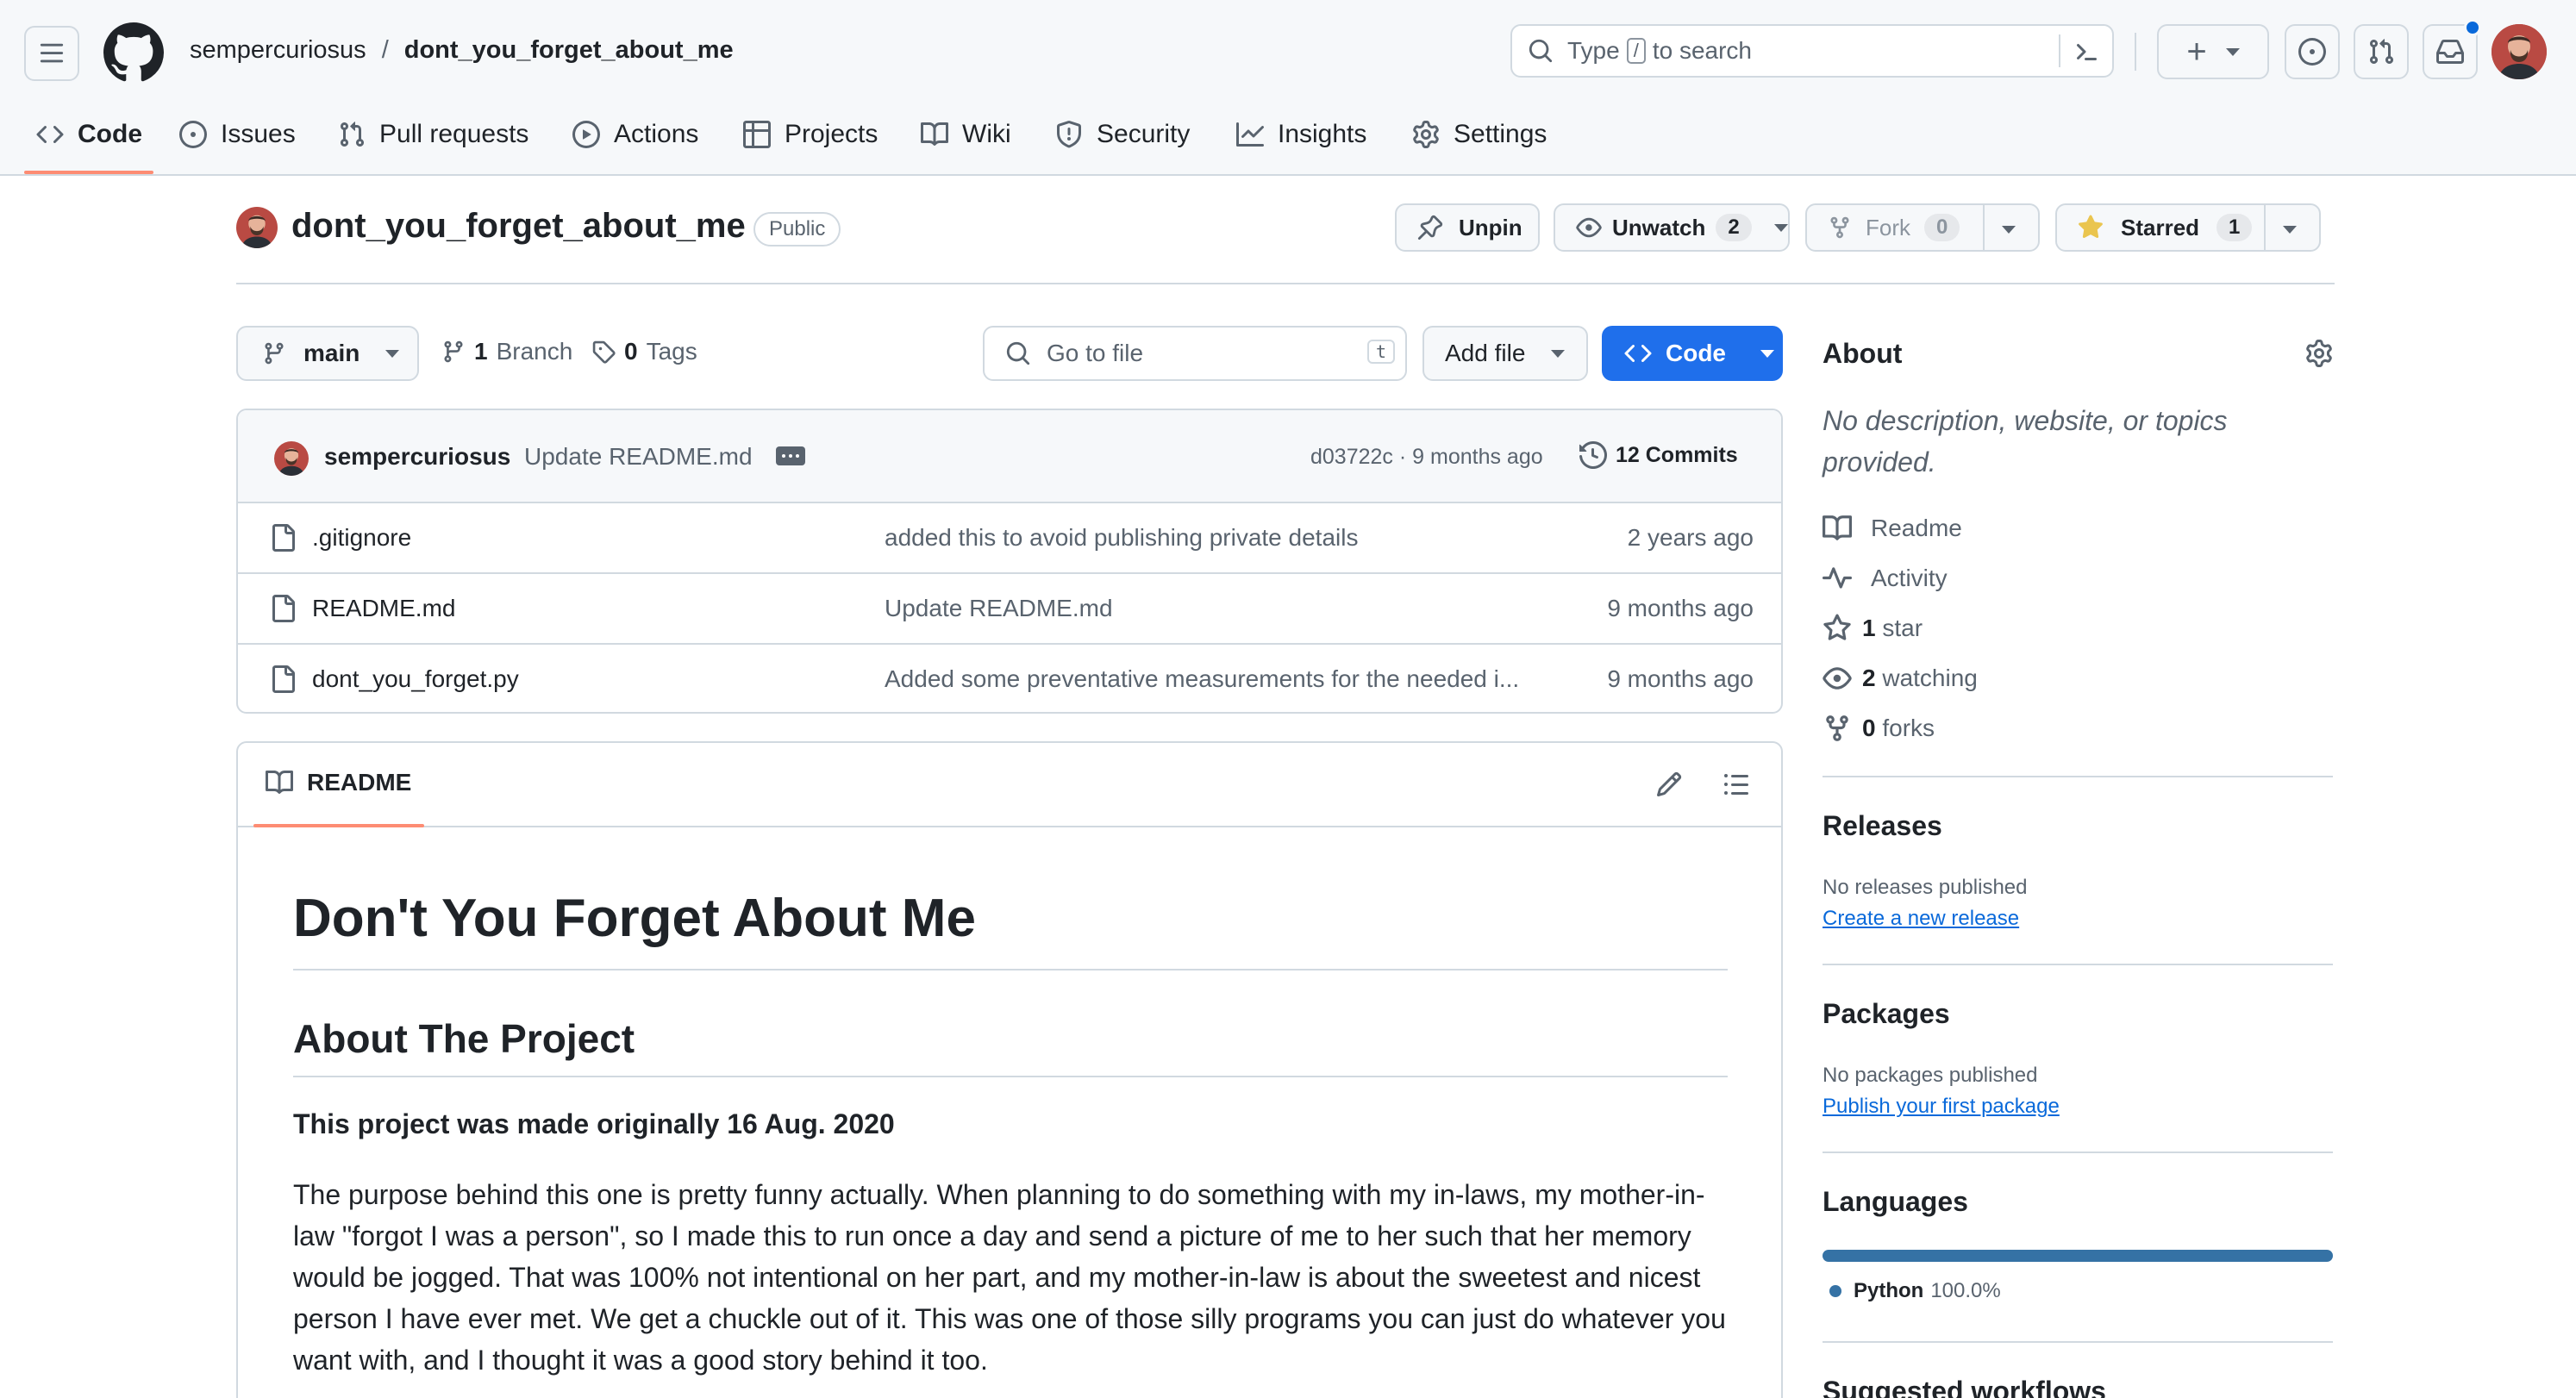 The image size is (2576, 1398). I want to click on tab-insights: Insights, so click(1301, 134).